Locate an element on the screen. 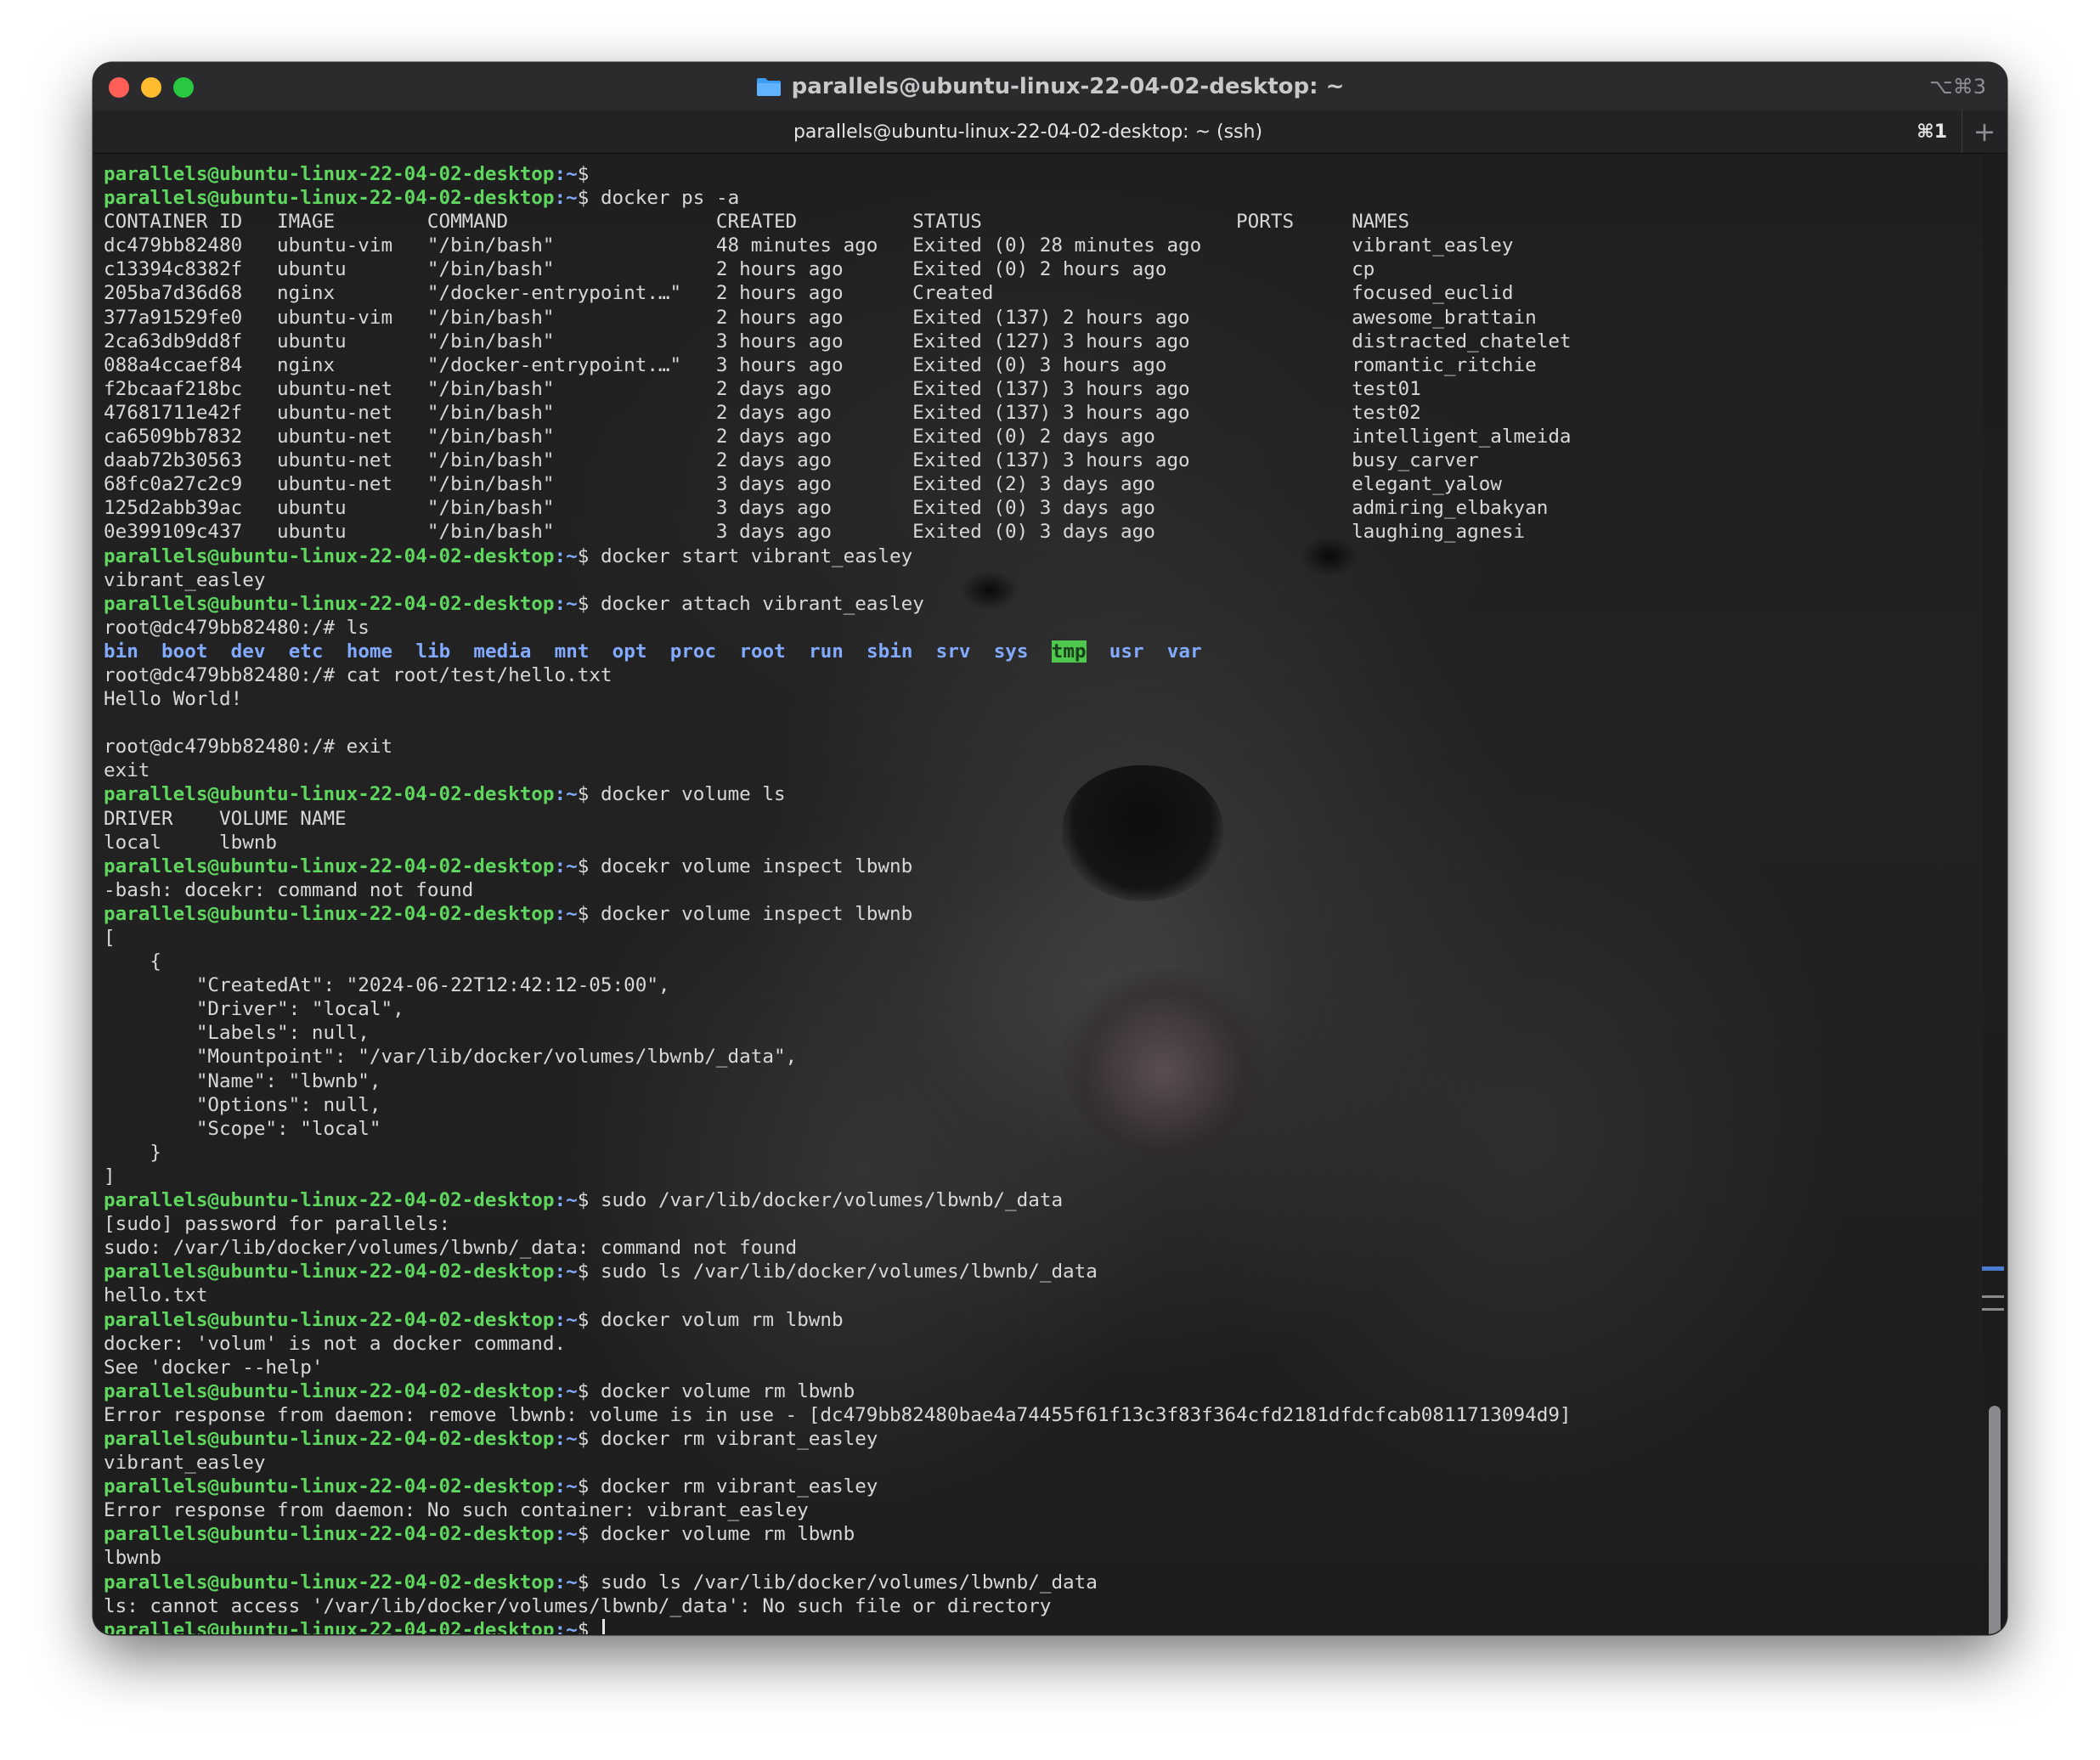 The width and height of the screenshot is (2100, 1760). plus-icon: + is located at coordinates (1984, 132).